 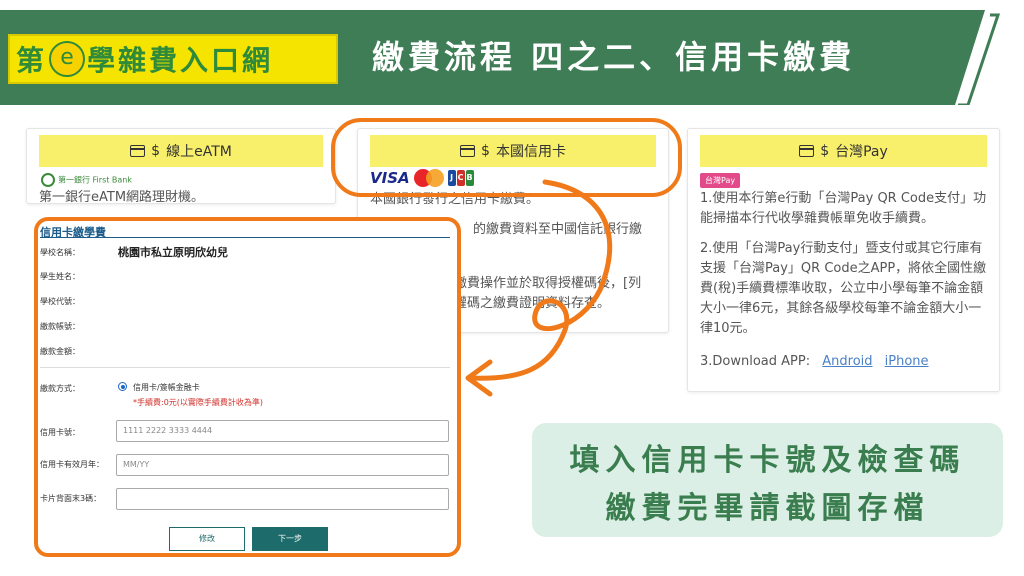 I want to click on logo-prefix: 第, so click(x=32, y=60).